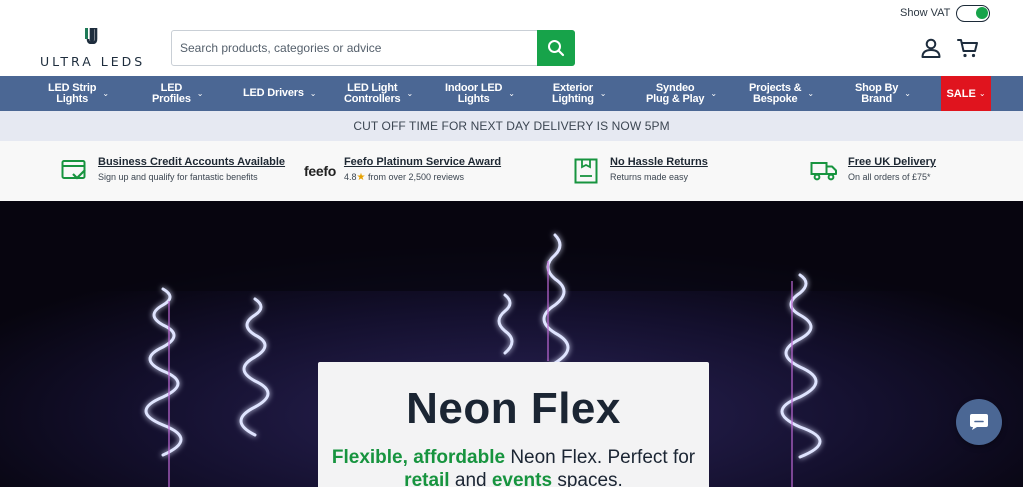 Image resolution: width=1023 pixels, height=487 pixels. Describe the element at coordinates (355, 48) in the screenshot. I see `search-input` at that location.